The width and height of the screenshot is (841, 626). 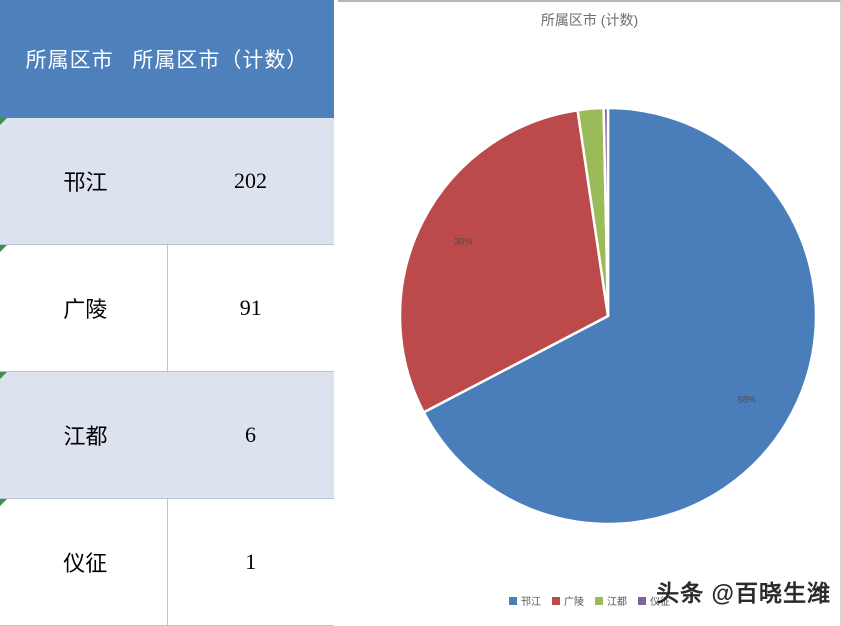 I want to click on legend-label: 邗江, so click(x=531, y=602).